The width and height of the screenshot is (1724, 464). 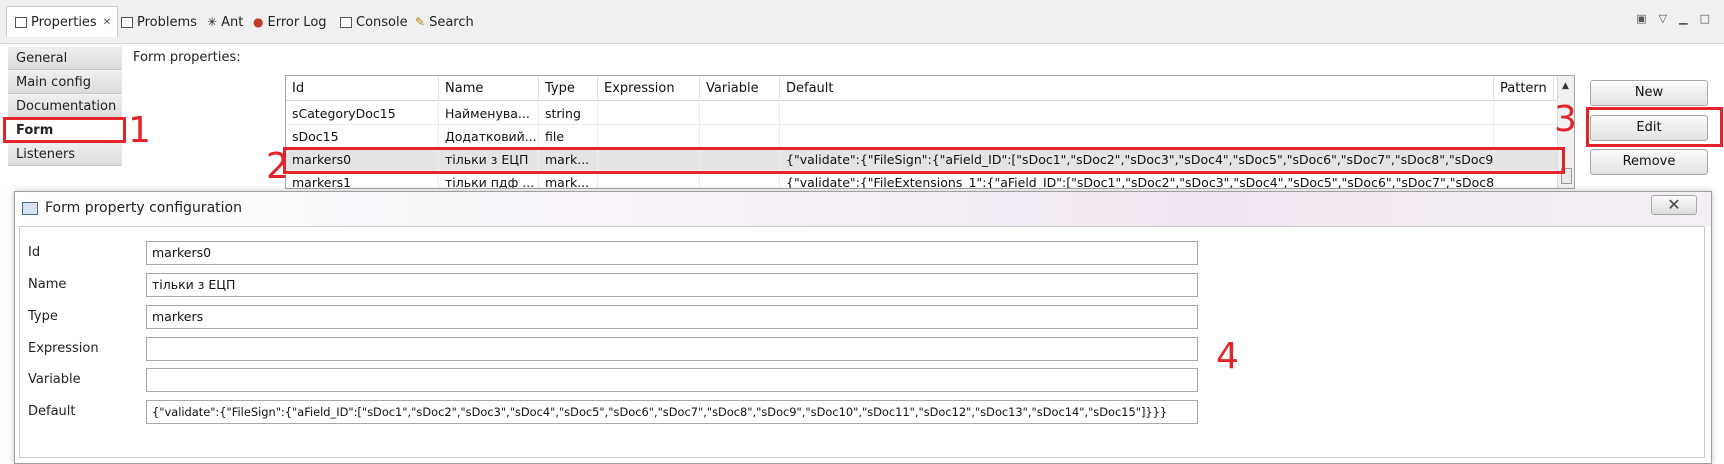 I want to click on properties-icon, so click(x=21, y=22).